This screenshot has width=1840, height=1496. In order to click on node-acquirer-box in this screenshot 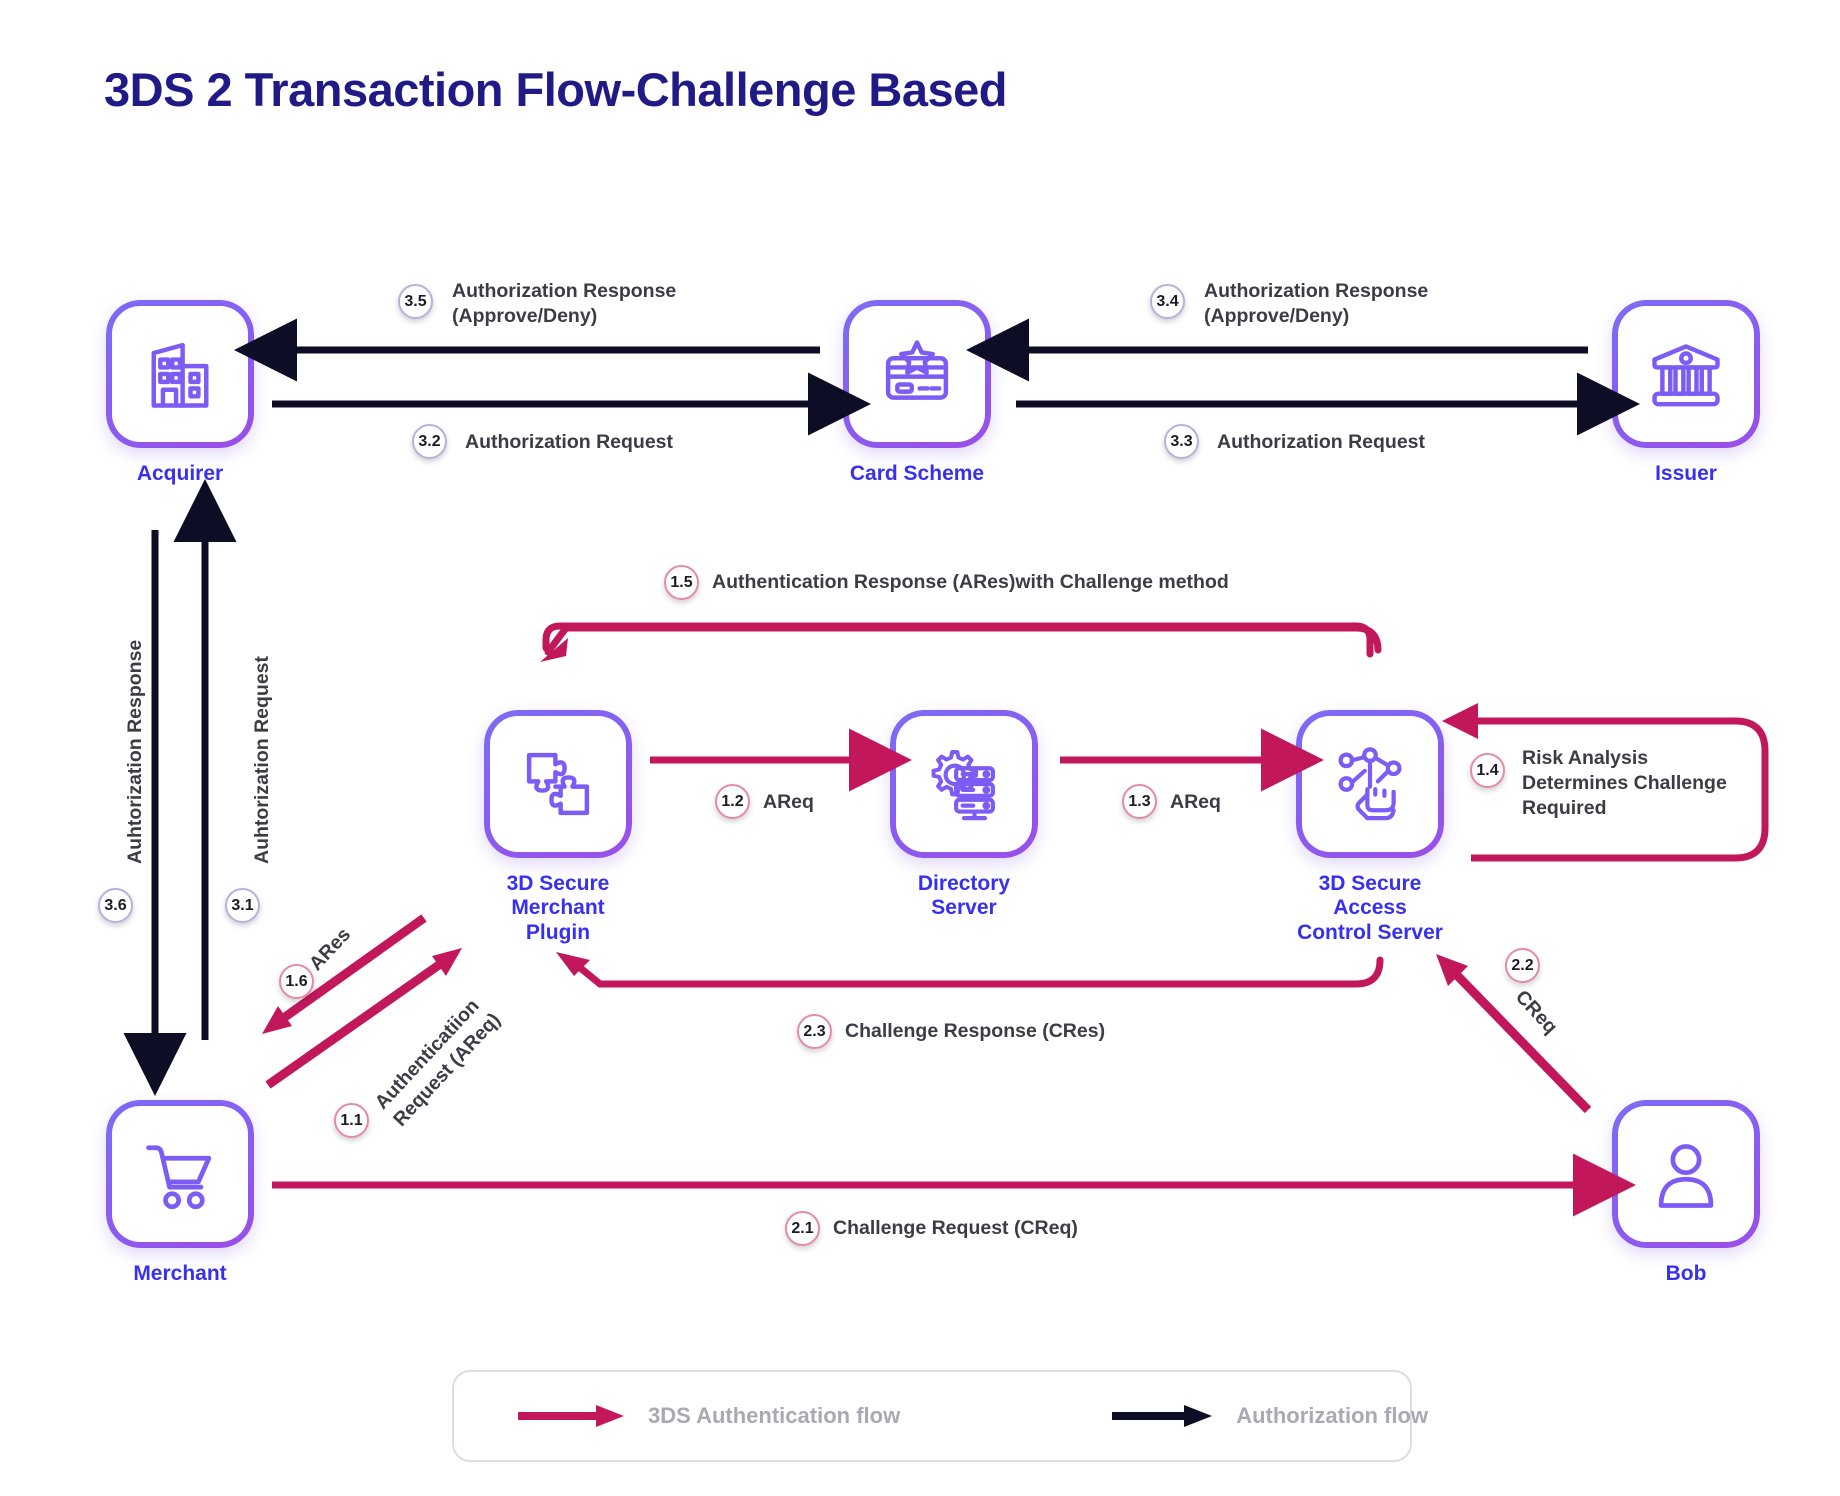, I will do `click(180, 374)`.